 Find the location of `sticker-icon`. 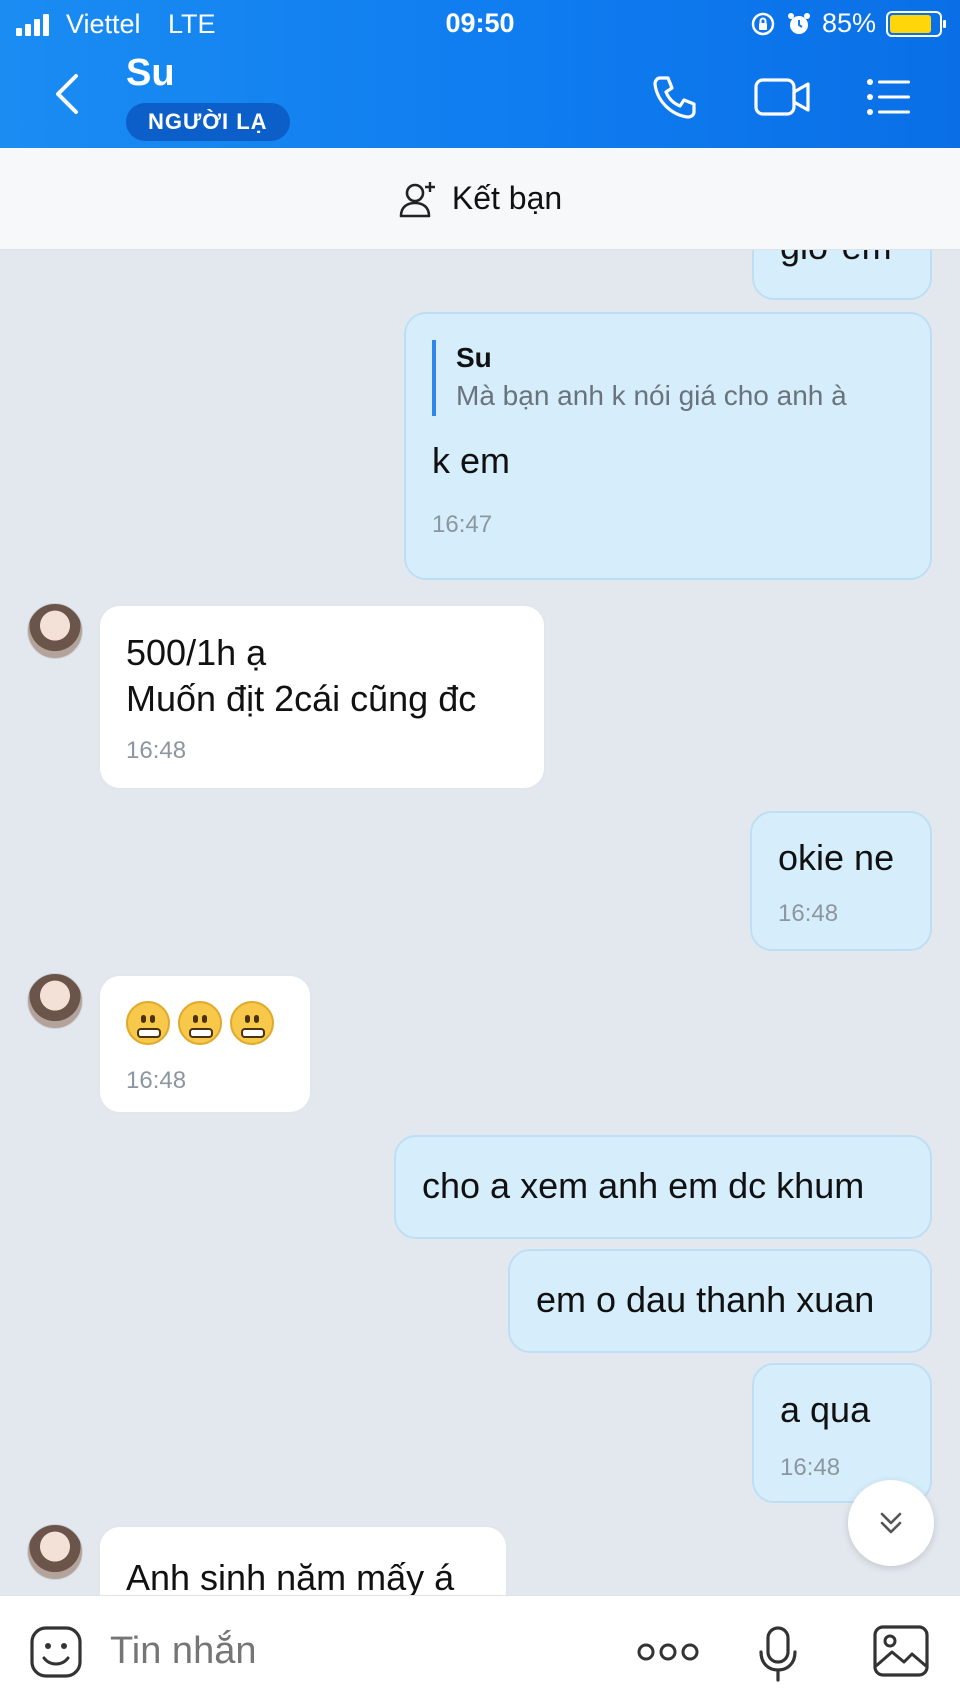

sticker-icon is located at coordinates (56, 1652).